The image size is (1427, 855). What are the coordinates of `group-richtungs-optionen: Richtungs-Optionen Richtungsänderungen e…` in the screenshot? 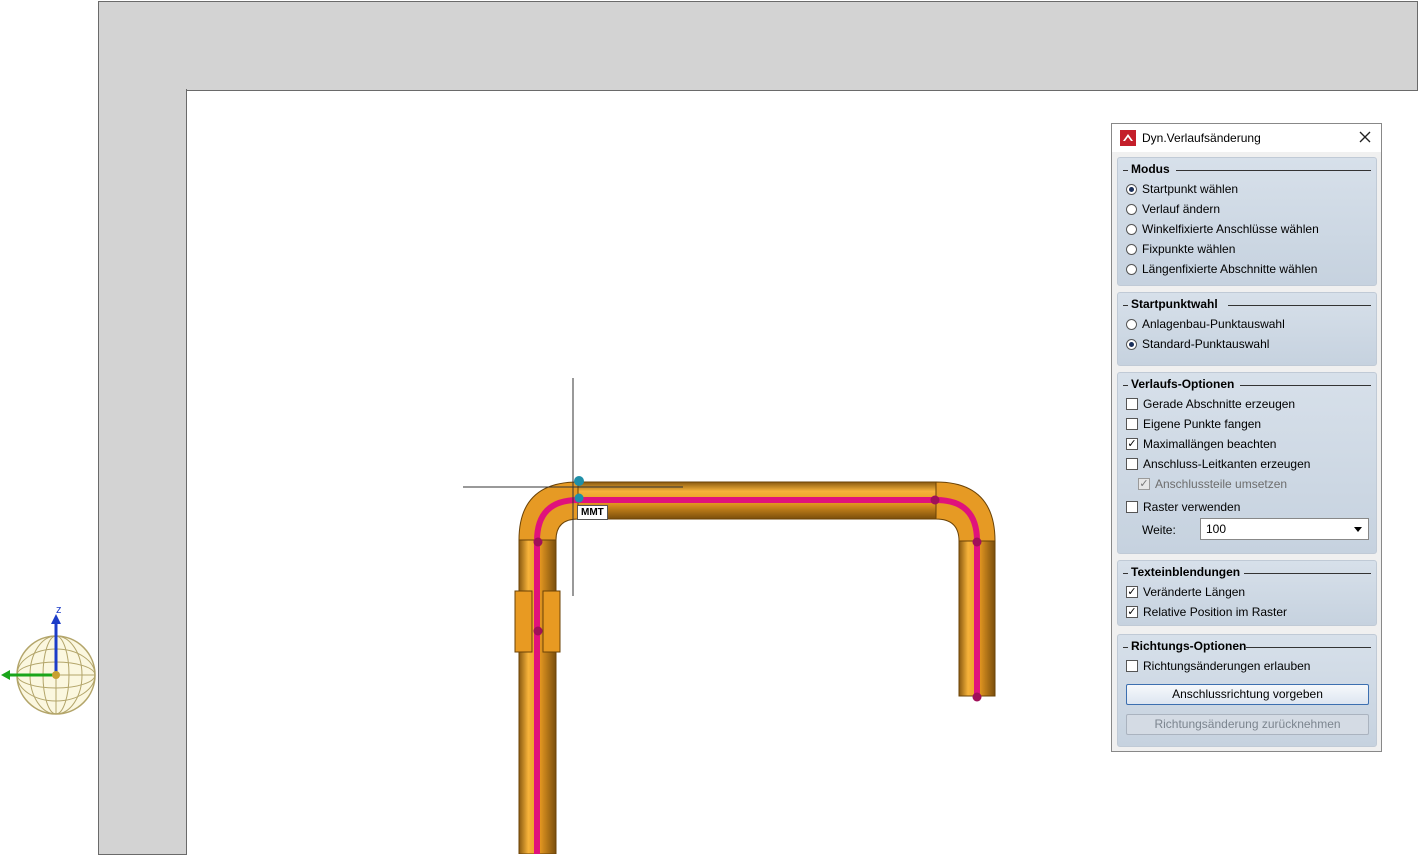 It's located at (1247, 690).